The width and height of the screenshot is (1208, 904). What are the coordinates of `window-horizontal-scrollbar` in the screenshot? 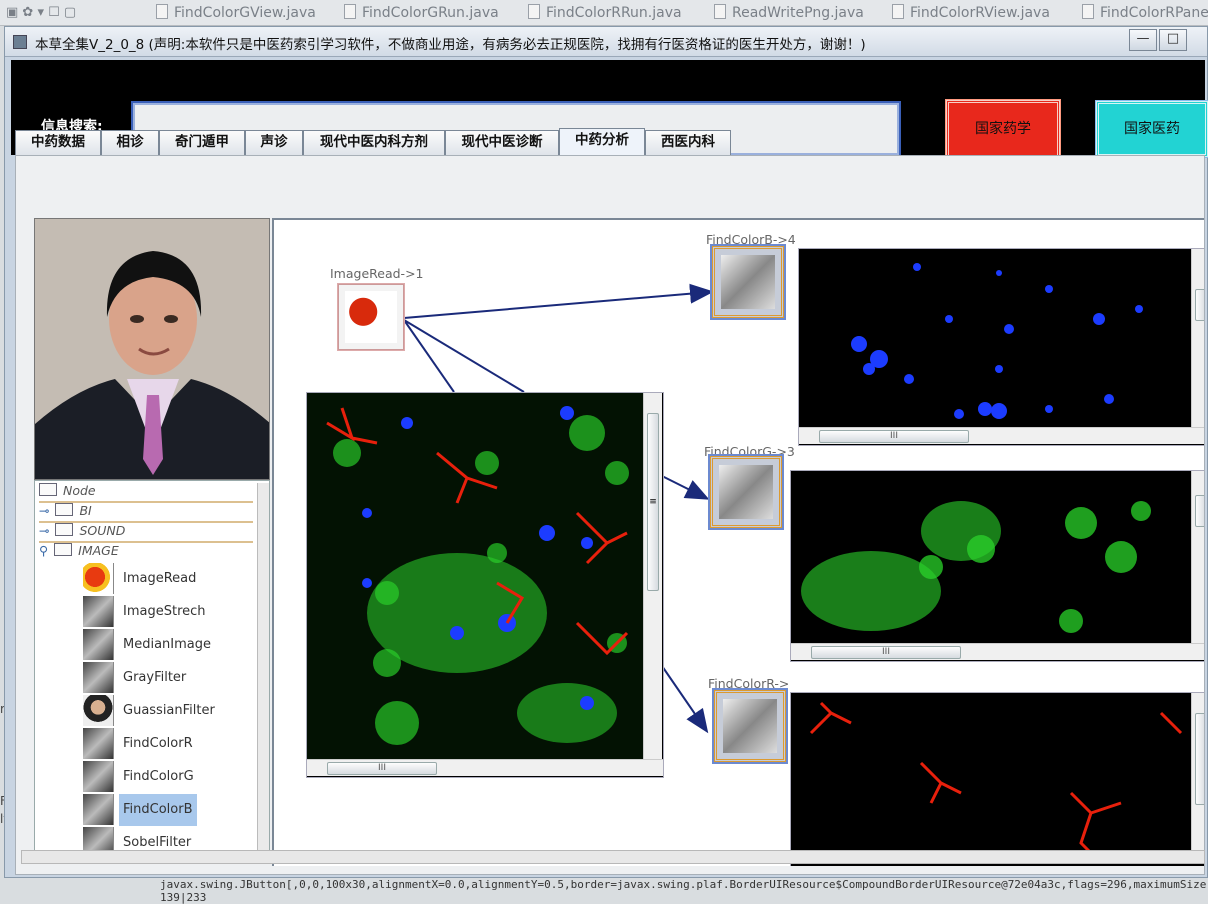 It's located at (613, 857).